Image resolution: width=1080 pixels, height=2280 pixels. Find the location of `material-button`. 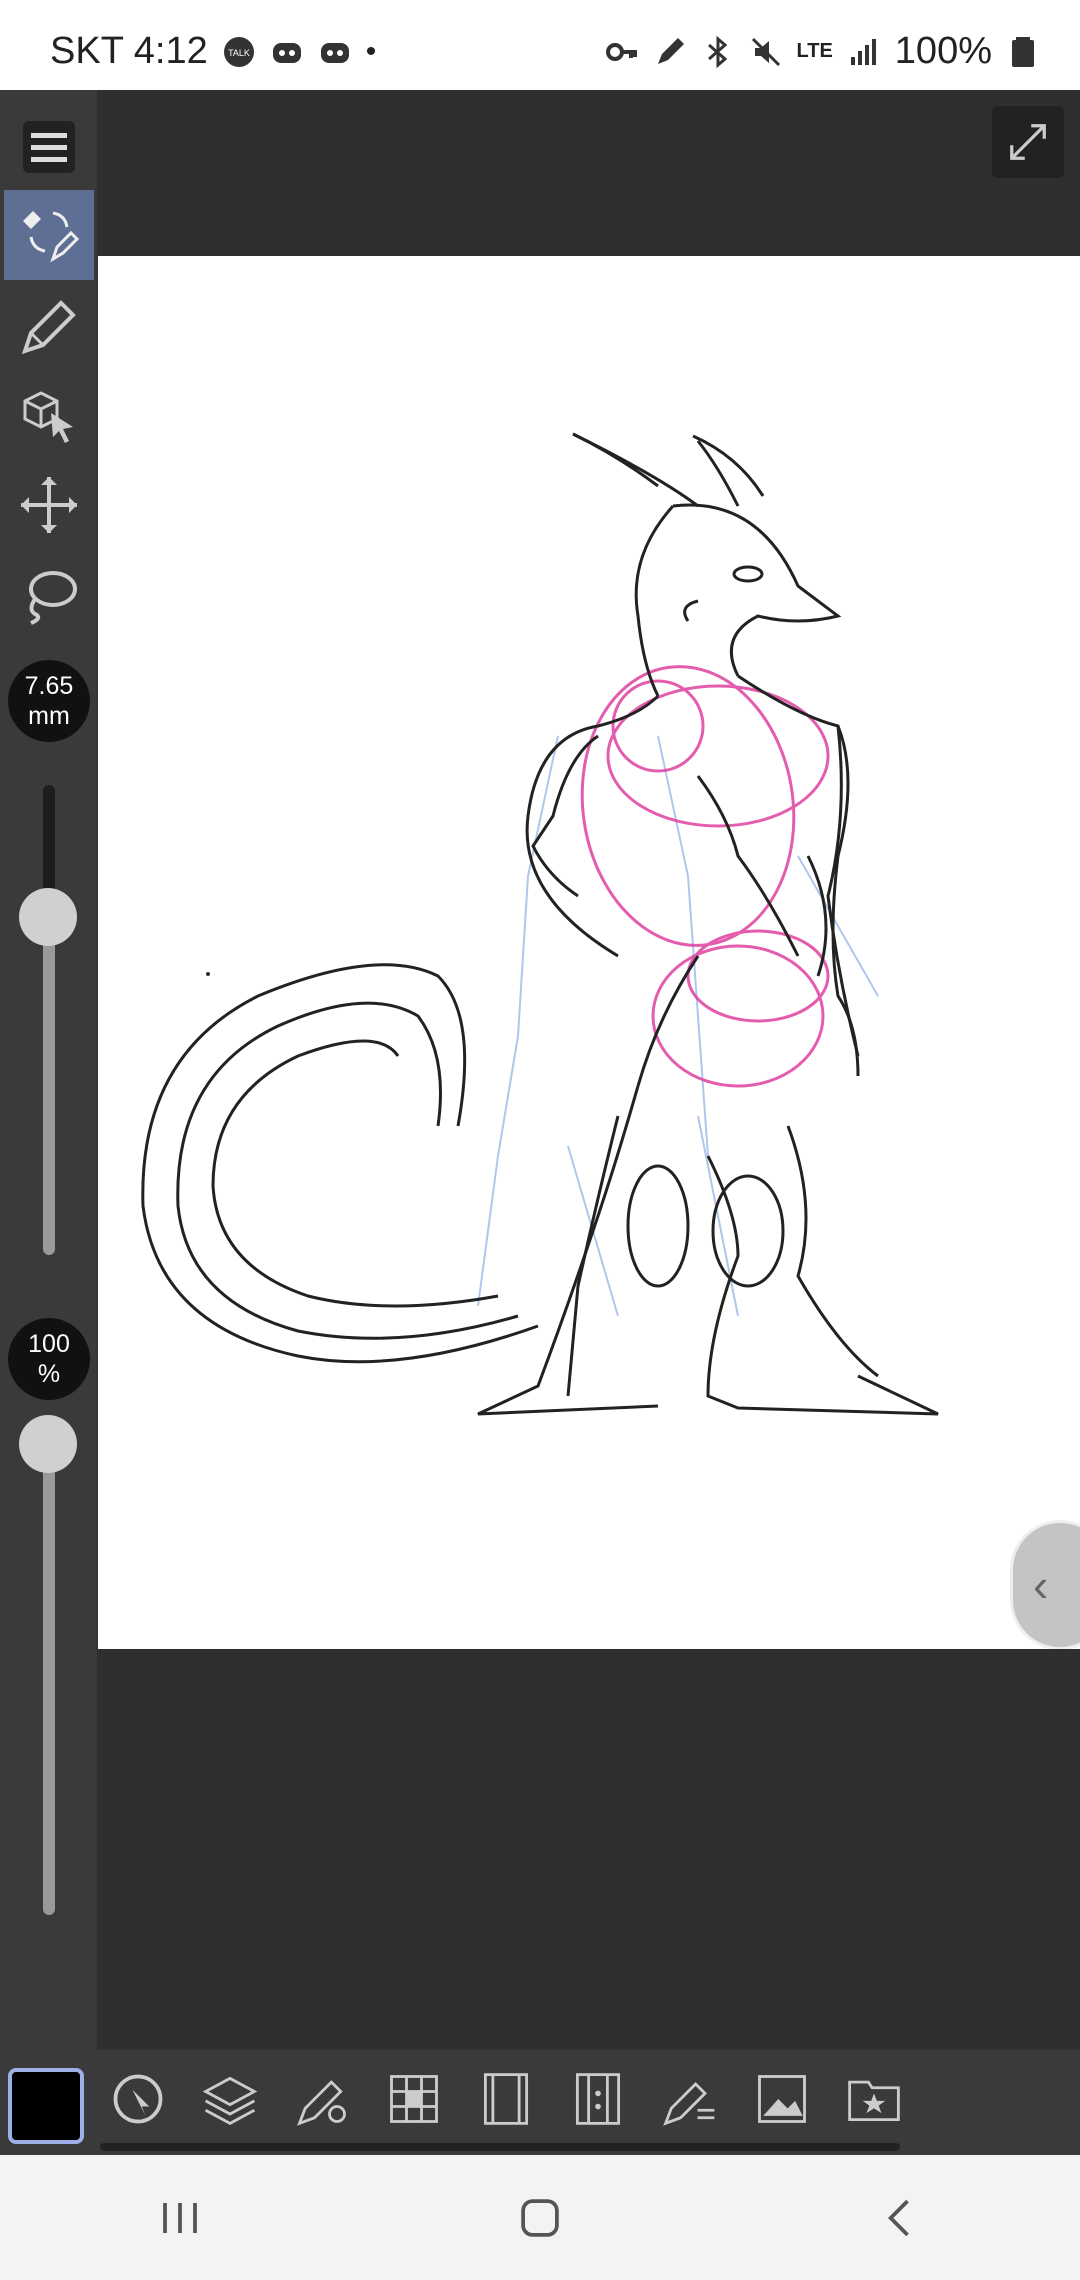

material-button is located at coordinates (874, 2099).